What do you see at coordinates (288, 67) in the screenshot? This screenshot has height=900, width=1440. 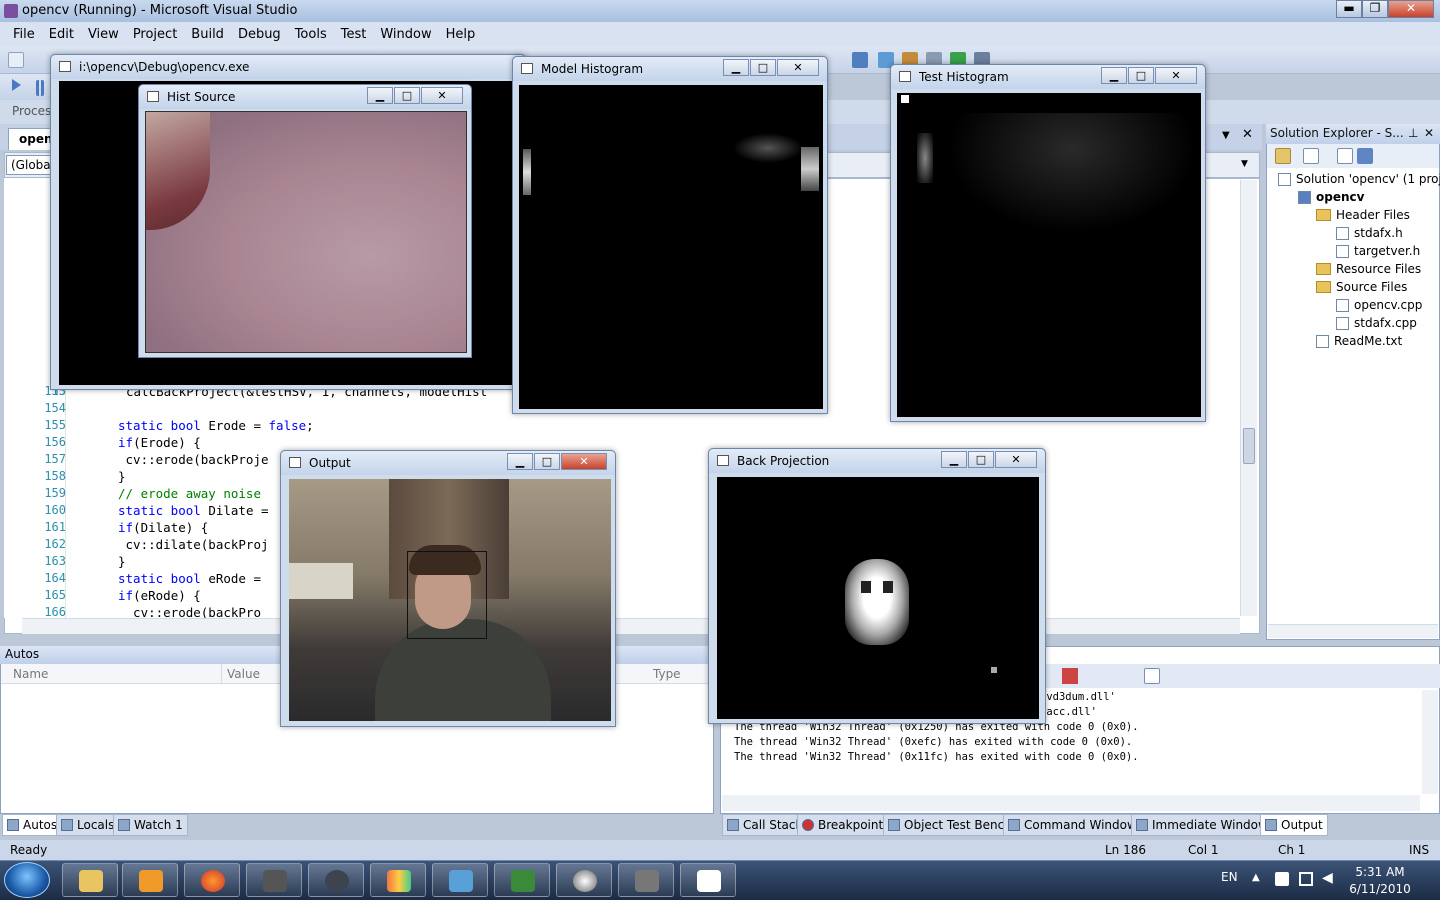 I see `console-title-bar: i:\opencv\Debug\opencv.exe` at bounding box center [288, 67].